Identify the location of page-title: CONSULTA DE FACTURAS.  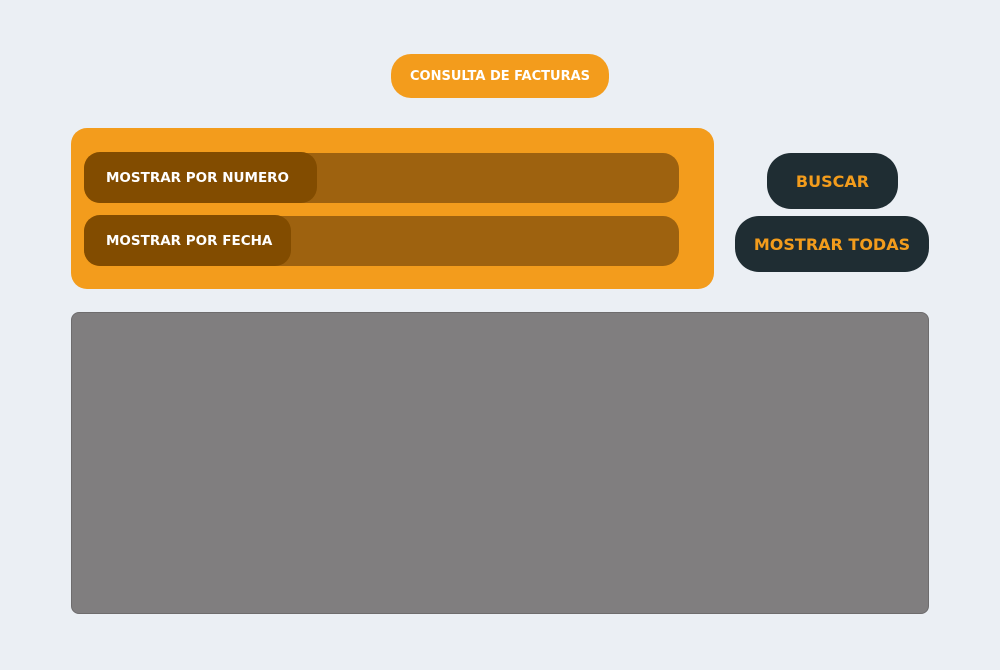
(500, 76).